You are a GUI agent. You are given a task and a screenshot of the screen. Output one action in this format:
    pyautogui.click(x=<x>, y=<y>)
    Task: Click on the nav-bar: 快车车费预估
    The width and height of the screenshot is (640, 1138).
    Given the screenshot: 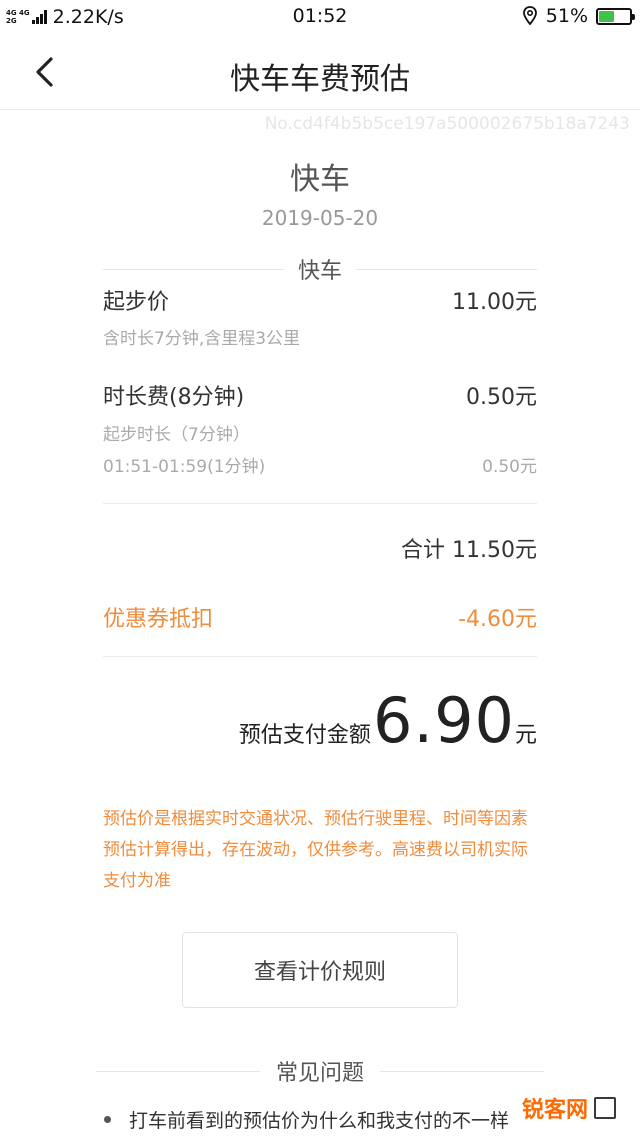 What is the action you would take?
    pyautogui.click(x=320, y=72)
    